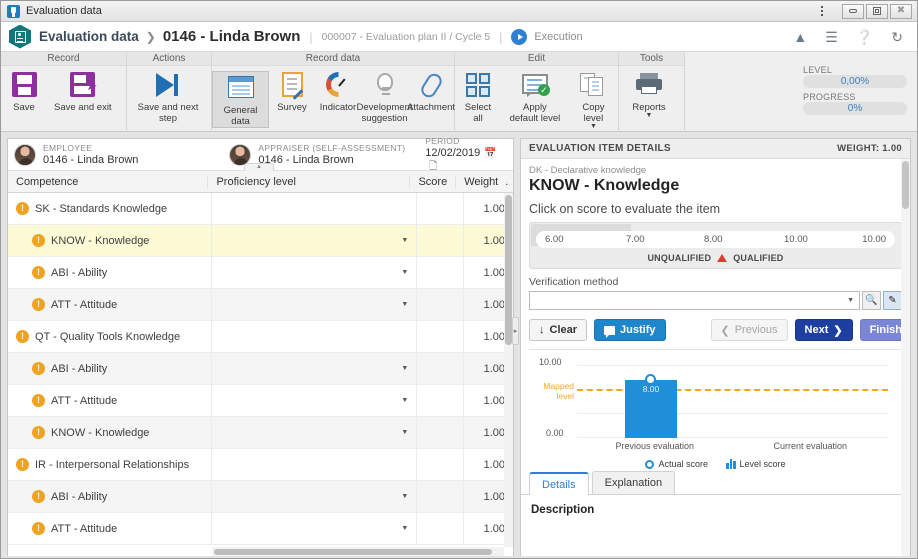 The width and height of the screenshot is (918, 559). What do you see at coordinates (822, 11) in the screenshot?
I see `window-menu-icon` at bounding box center [822, 11].